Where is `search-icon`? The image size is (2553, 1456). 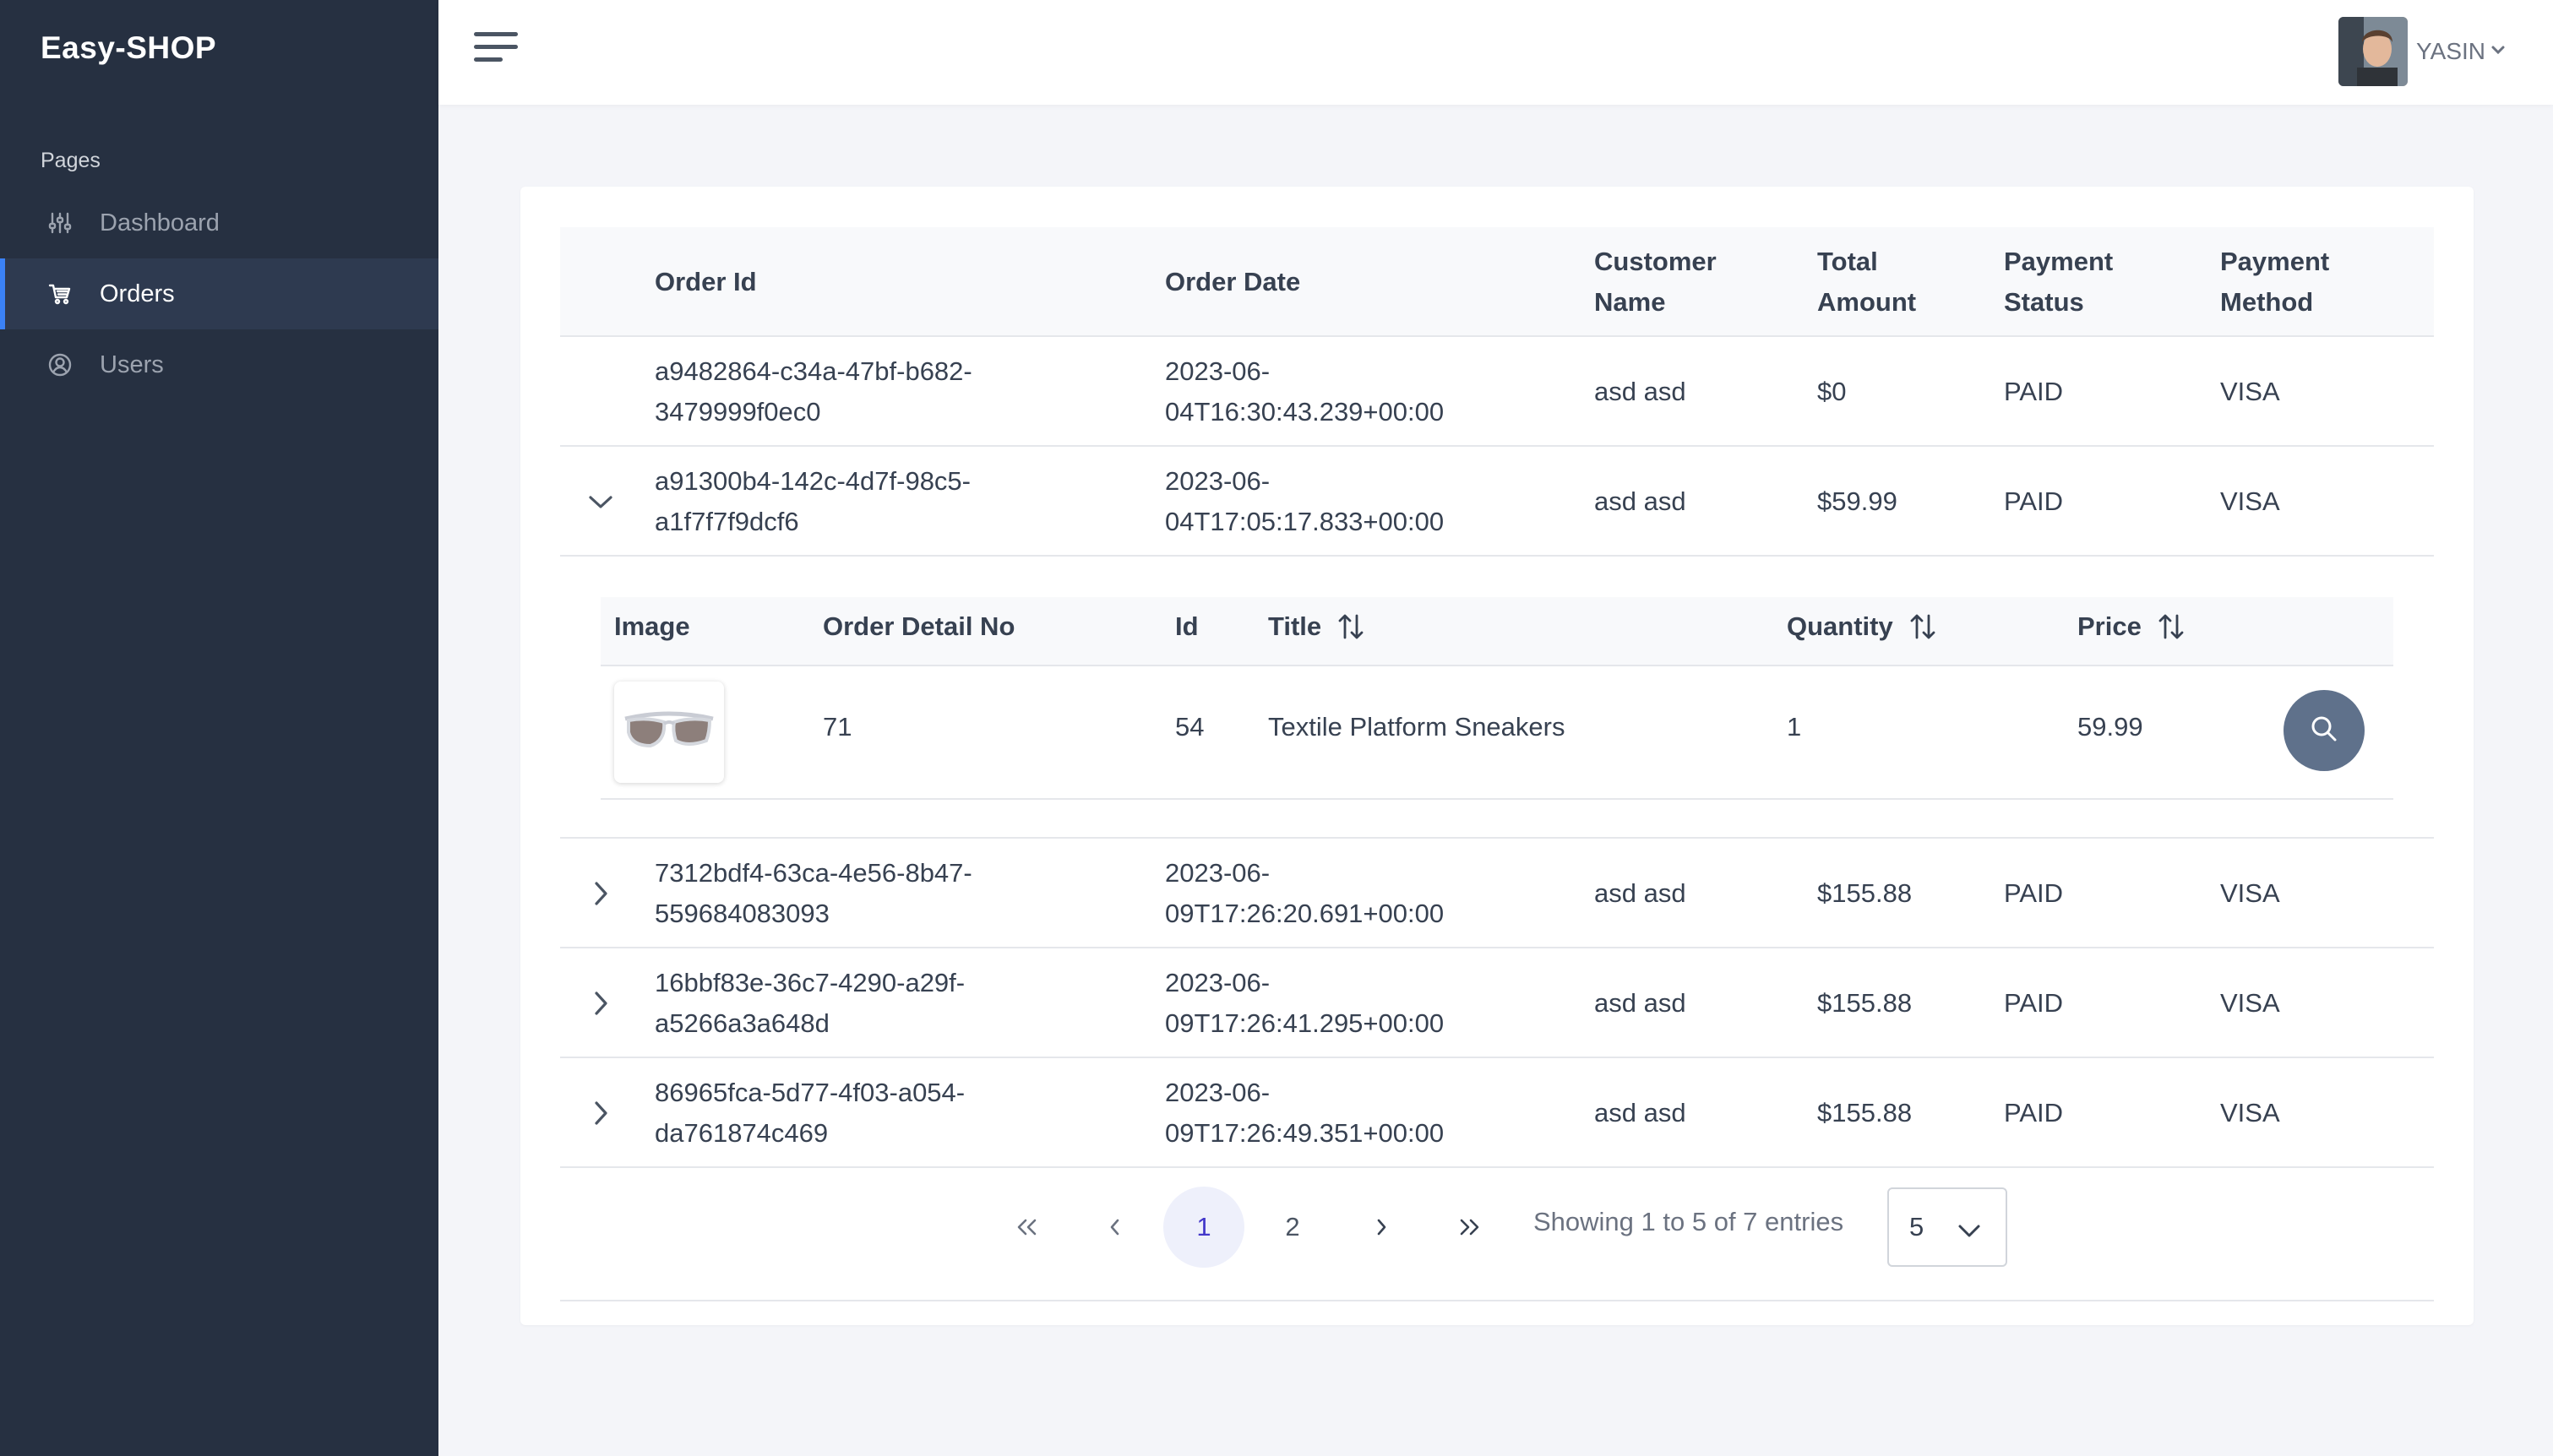
search-icon is located at coordinates (2324, 731).